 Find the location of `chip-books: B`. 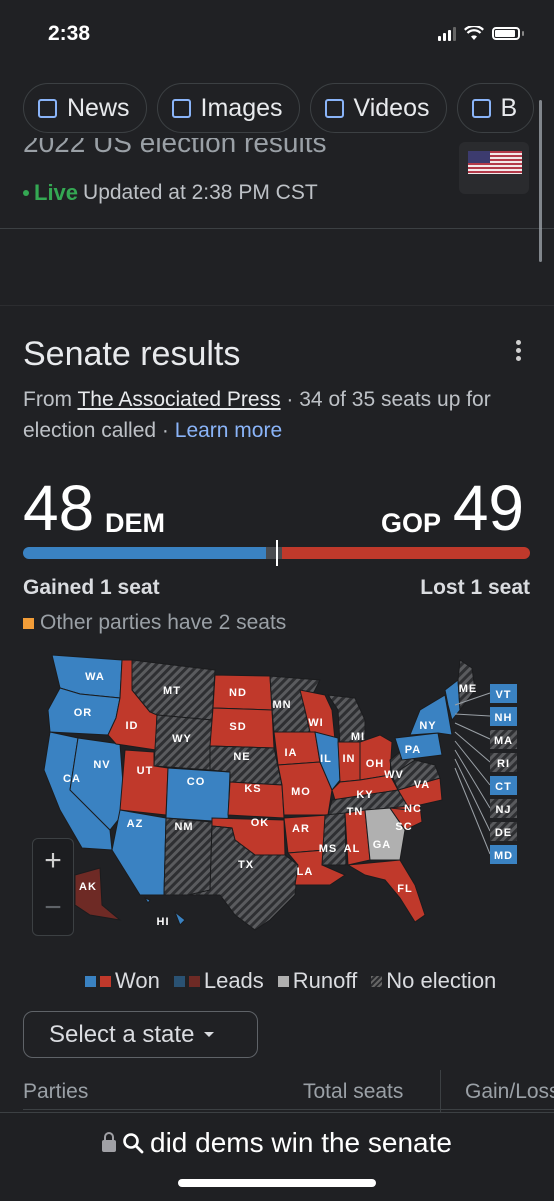

chip-books: B is located at coordinates (495, 108).